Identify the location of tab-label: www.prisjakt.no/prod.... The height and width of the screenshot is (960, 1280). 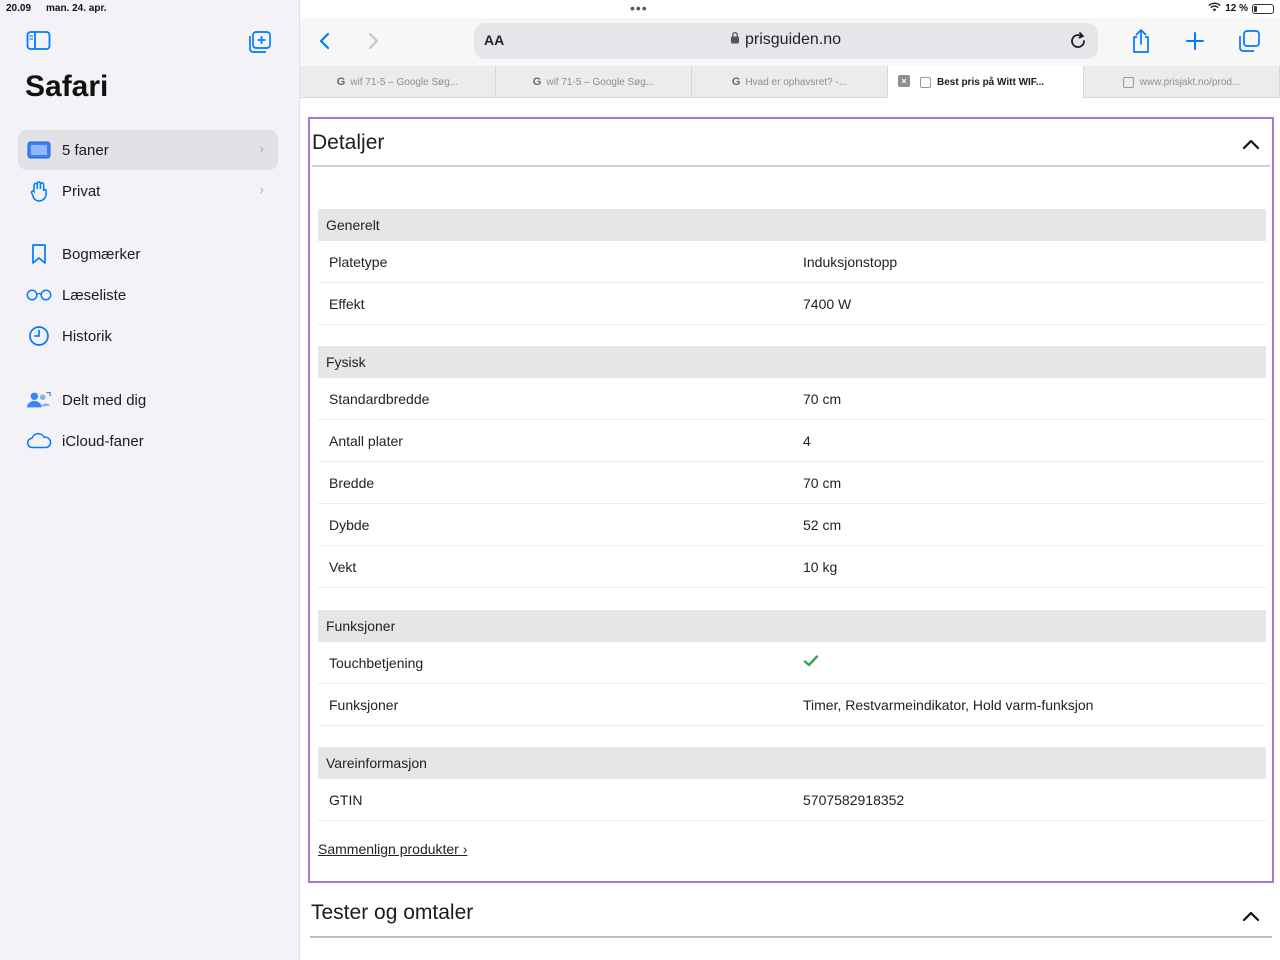
(1190, 82).